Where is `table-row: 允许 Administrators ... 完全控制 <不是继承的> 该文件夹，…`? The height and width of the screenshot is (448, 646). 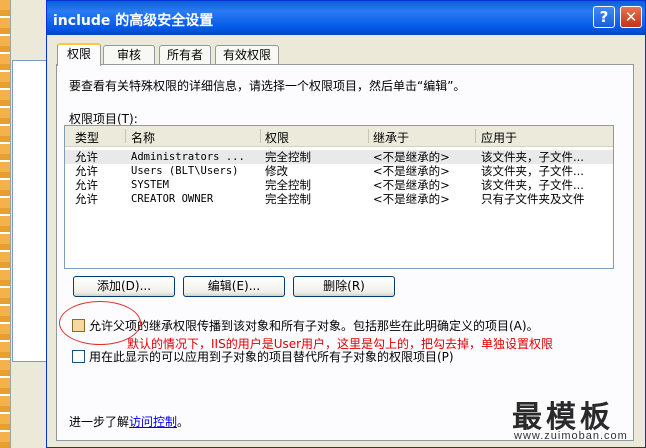 table-row: 允许 Administrators ... 完全控制 <不是继承的> 该文件夹，… is located at coordinates (339, 157).